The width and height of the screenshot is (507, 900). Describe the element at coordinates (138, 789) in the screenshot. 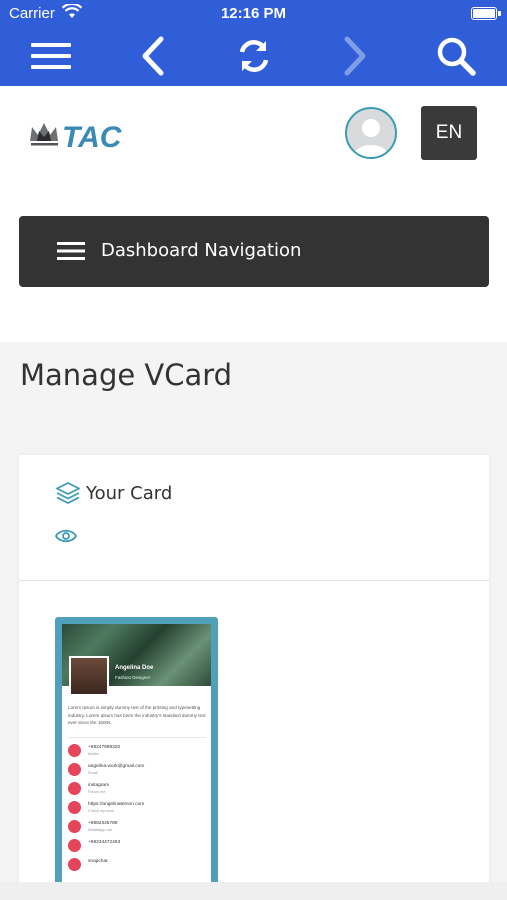

I see `vcard-row: instagram Follow me` at that location.